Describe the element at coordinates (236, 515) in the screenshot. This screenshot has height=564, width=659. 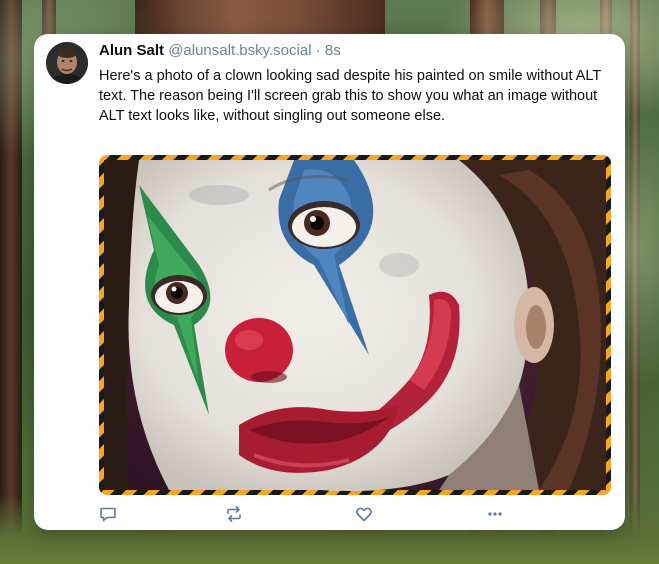
I see `repost-icon` at that location.